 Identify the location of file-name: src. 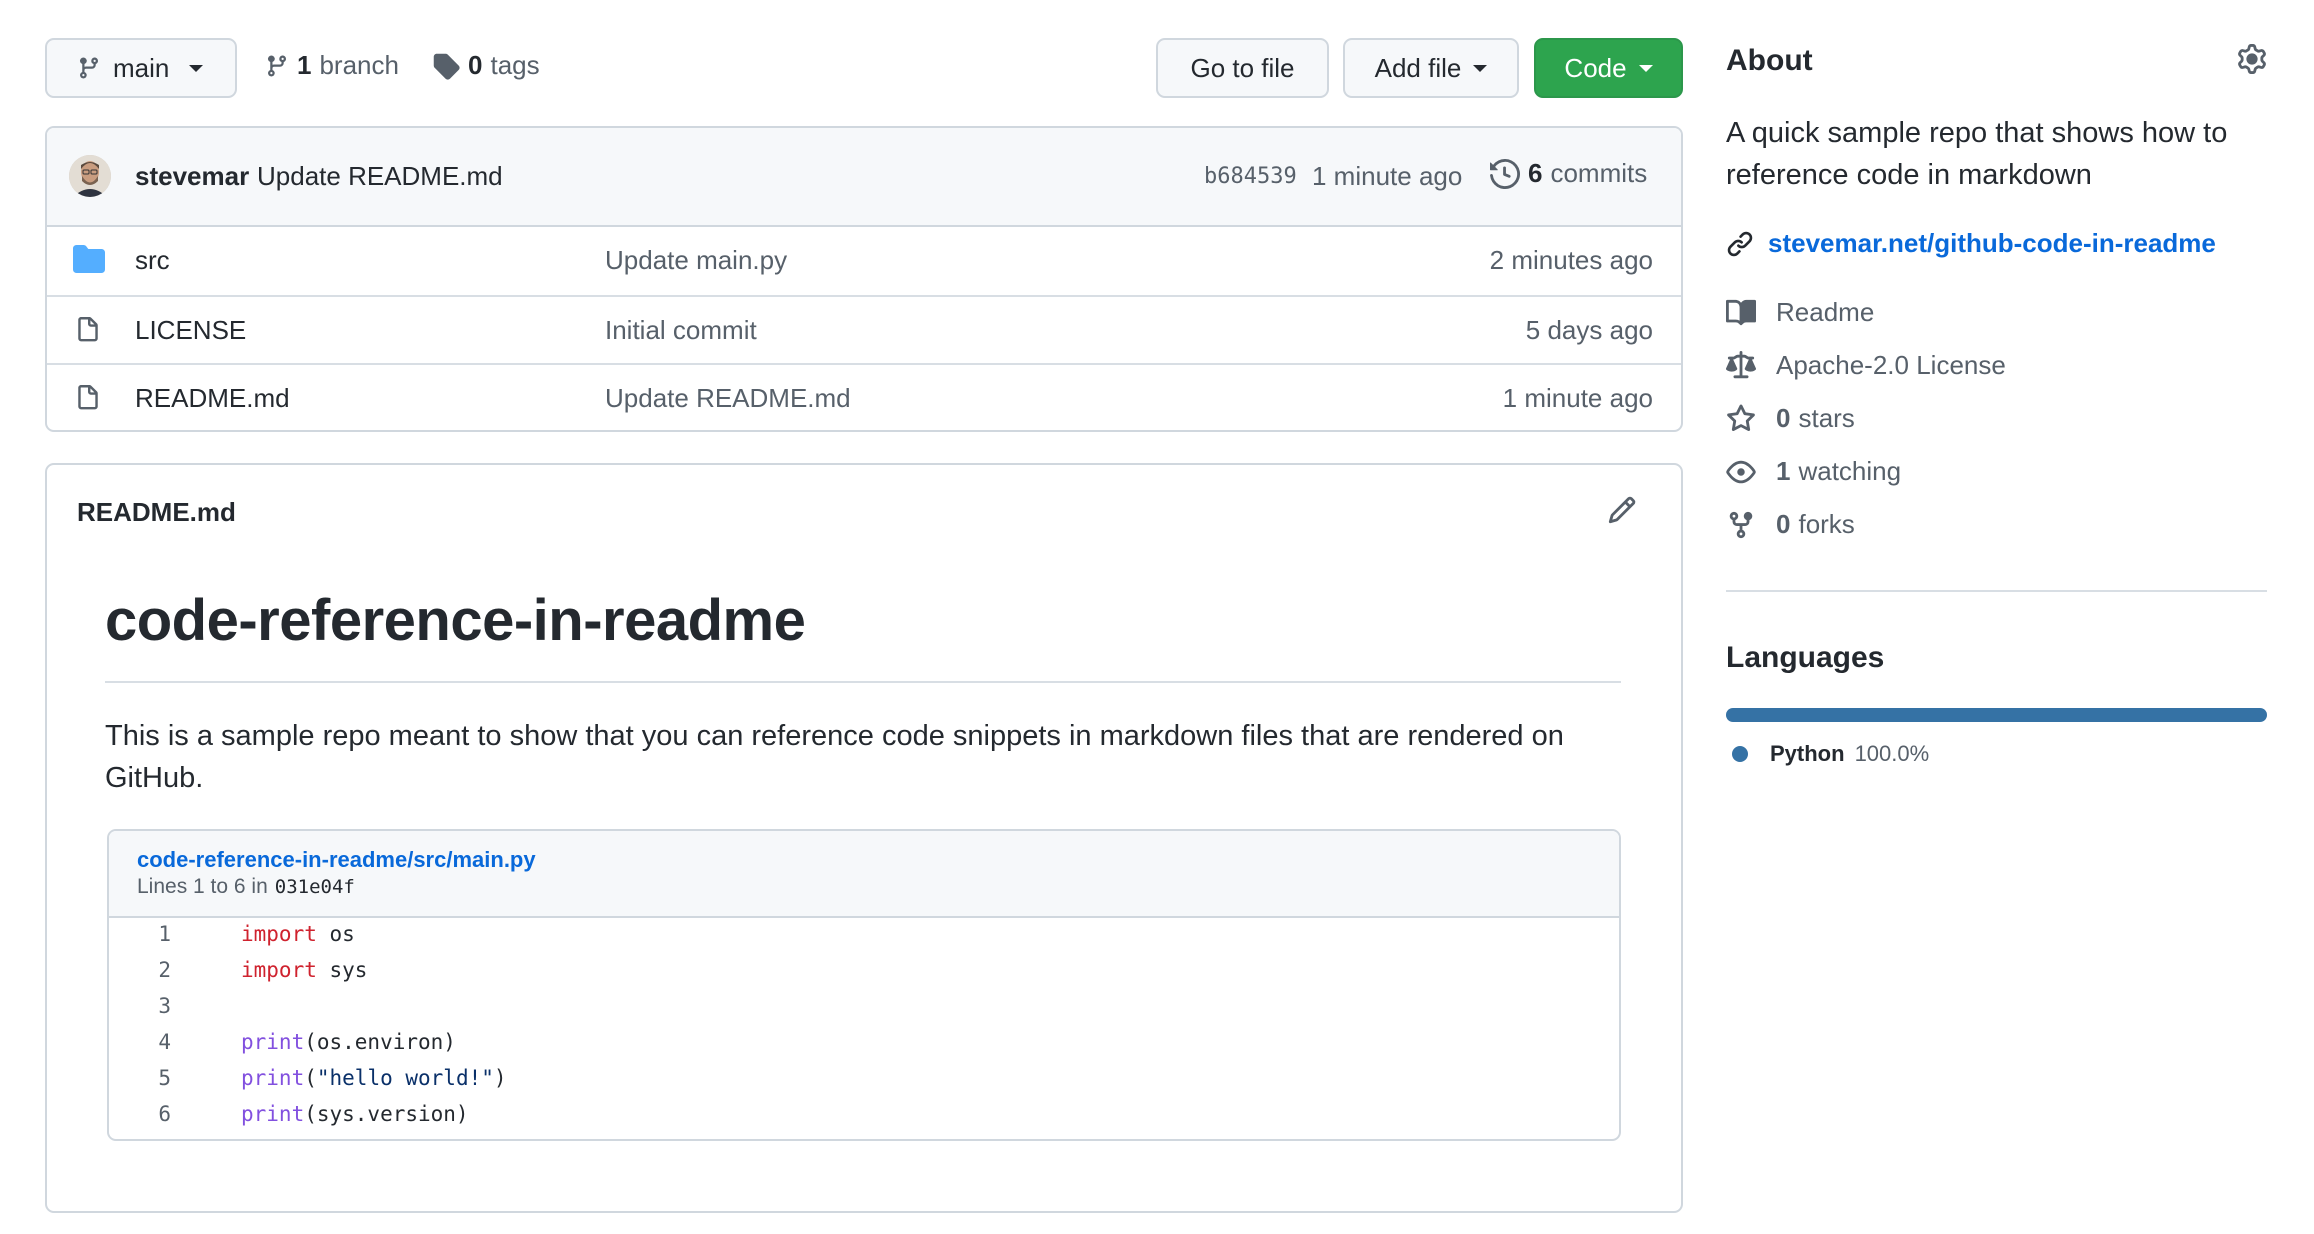
(152, 260).